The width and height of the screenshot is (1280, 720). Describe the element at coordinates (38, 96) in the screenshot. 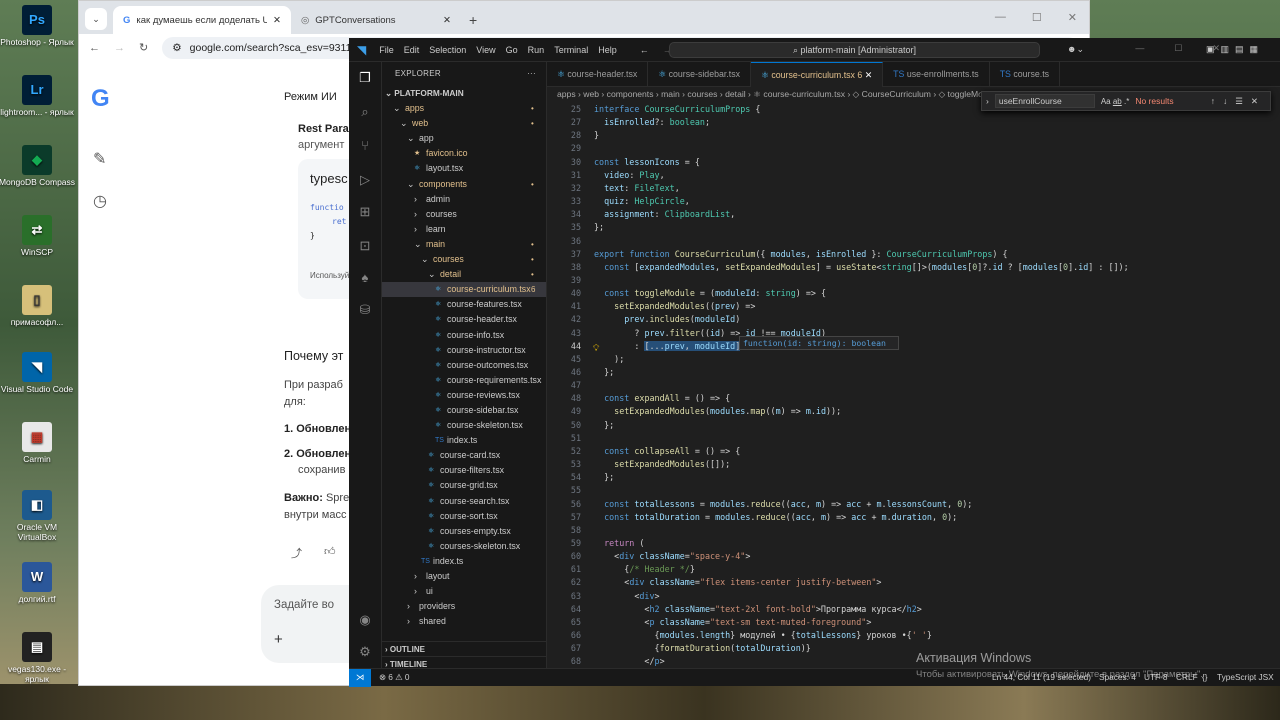

I see `desktop-icon: Lr lightroom... - ярлык` at that location.